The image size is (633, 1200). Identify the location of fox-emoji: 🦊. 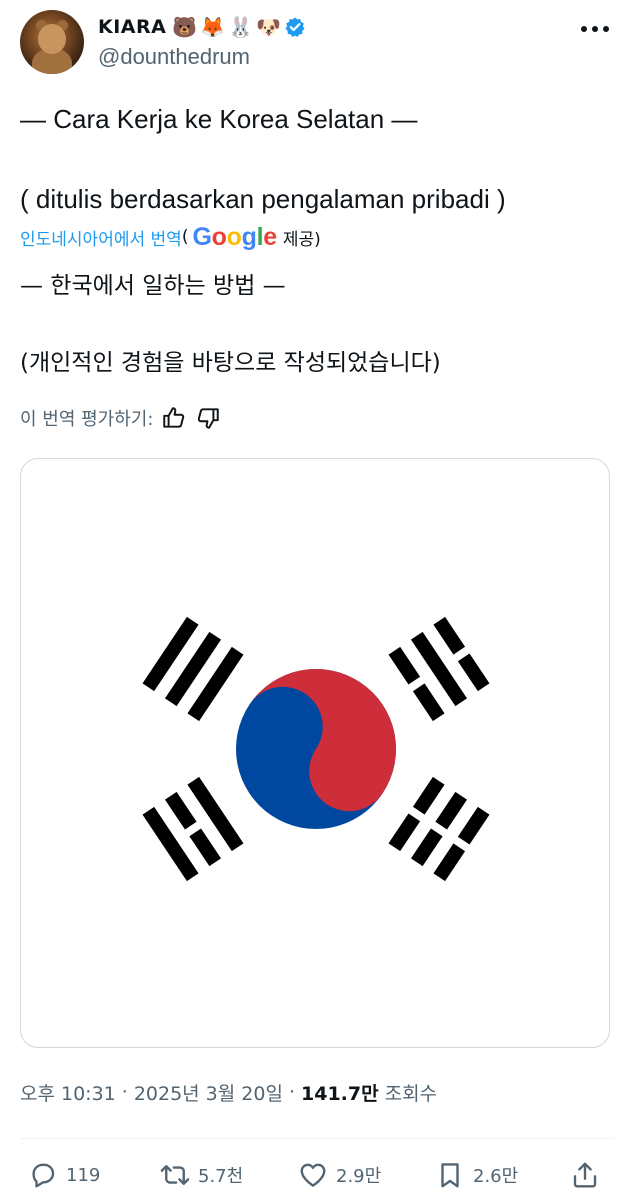
(213, 27).